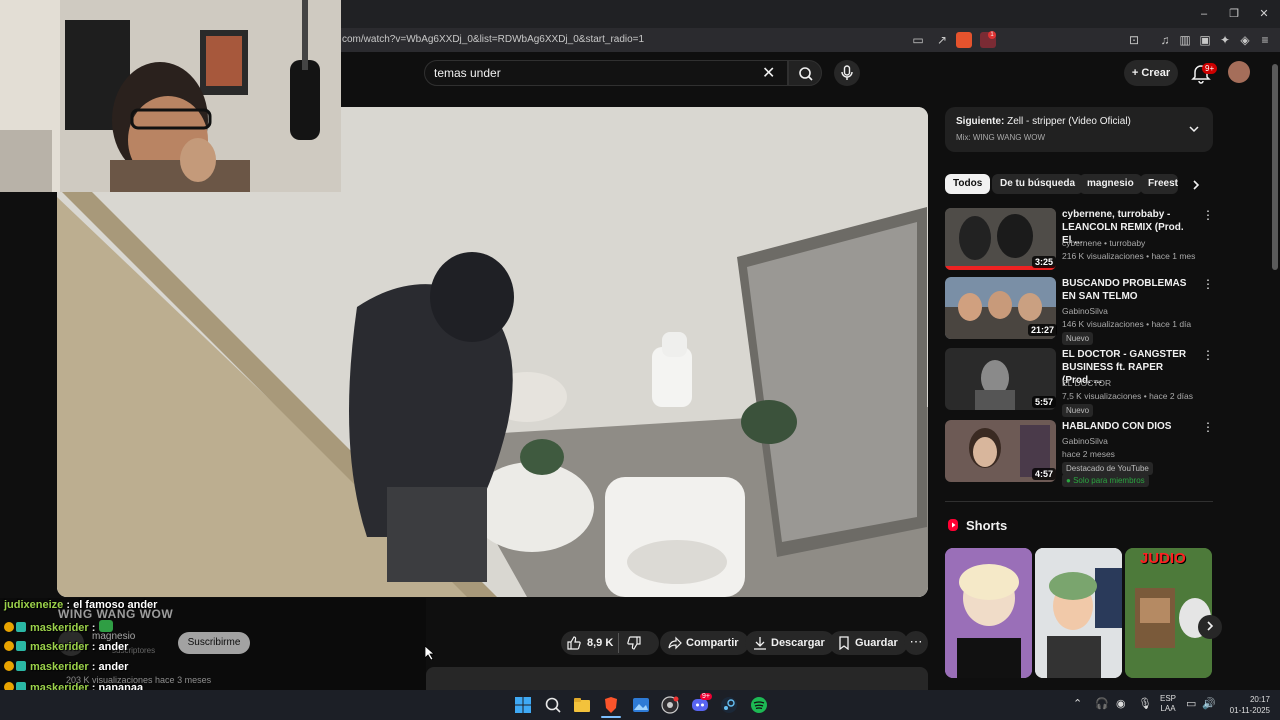 The image size is (1280, 720). I want to click on close-window-icon: ✕, so click(1264, 14).